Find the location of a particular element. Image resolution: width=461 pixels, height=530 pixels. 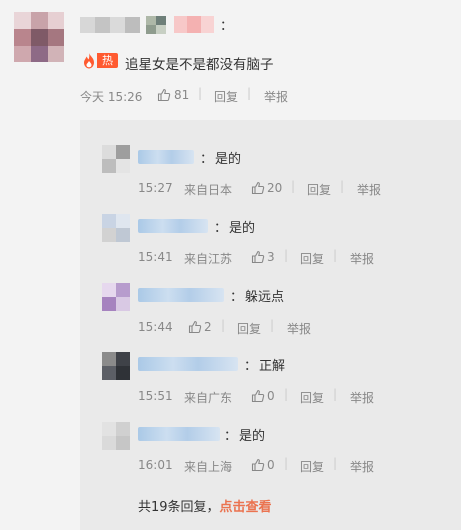

reply-text: 躲远点 is located at coordinates (265, 297).